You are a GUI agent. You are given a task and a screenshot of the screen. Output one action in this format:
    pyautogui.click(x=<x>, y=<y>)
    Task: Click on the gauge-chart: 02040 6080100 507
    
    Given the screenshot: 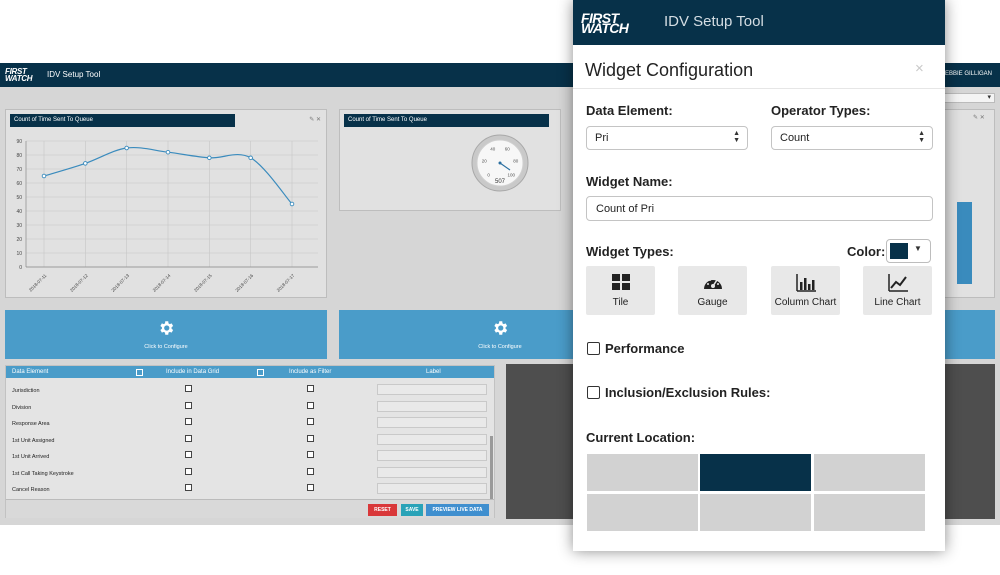 What is the action you would take?
    pyautogui.click(x=500, y=163)
    